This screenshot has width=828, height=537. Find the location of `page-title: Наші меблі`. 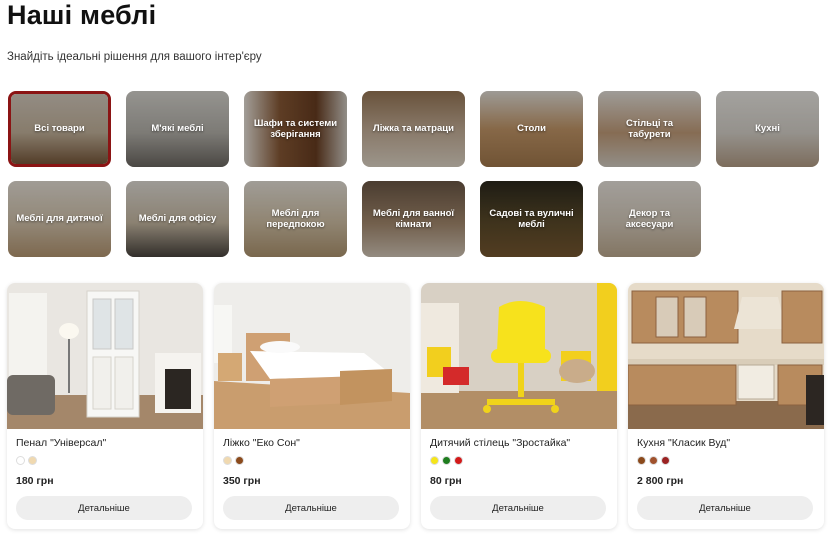

page-title: Наші меблі is located at coordinates (82, 15).